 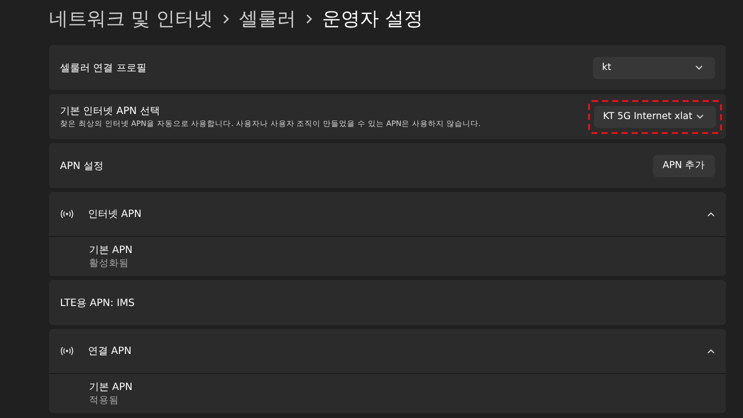 I want to click on dropdown: KT 5G Internet xlat, so click(x=655, y=117).